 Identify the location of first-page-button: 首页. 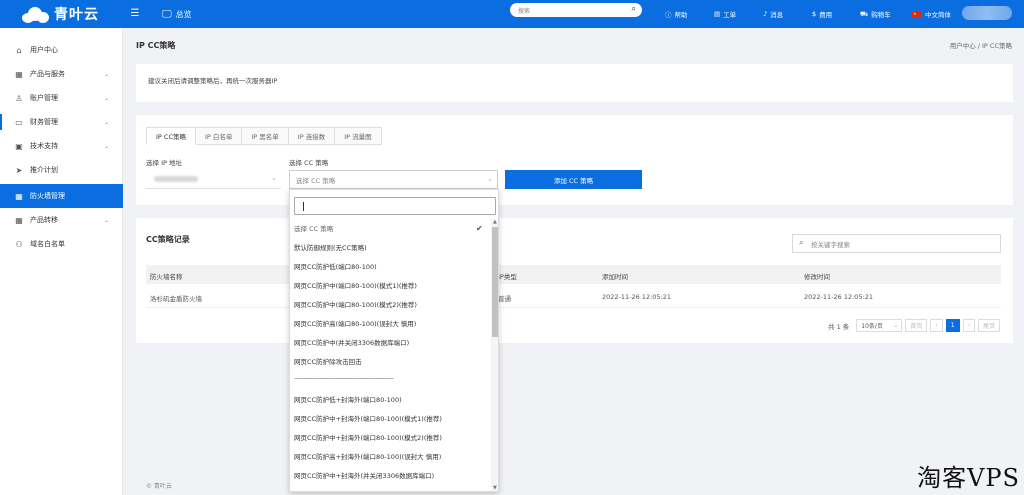
(916, 325).